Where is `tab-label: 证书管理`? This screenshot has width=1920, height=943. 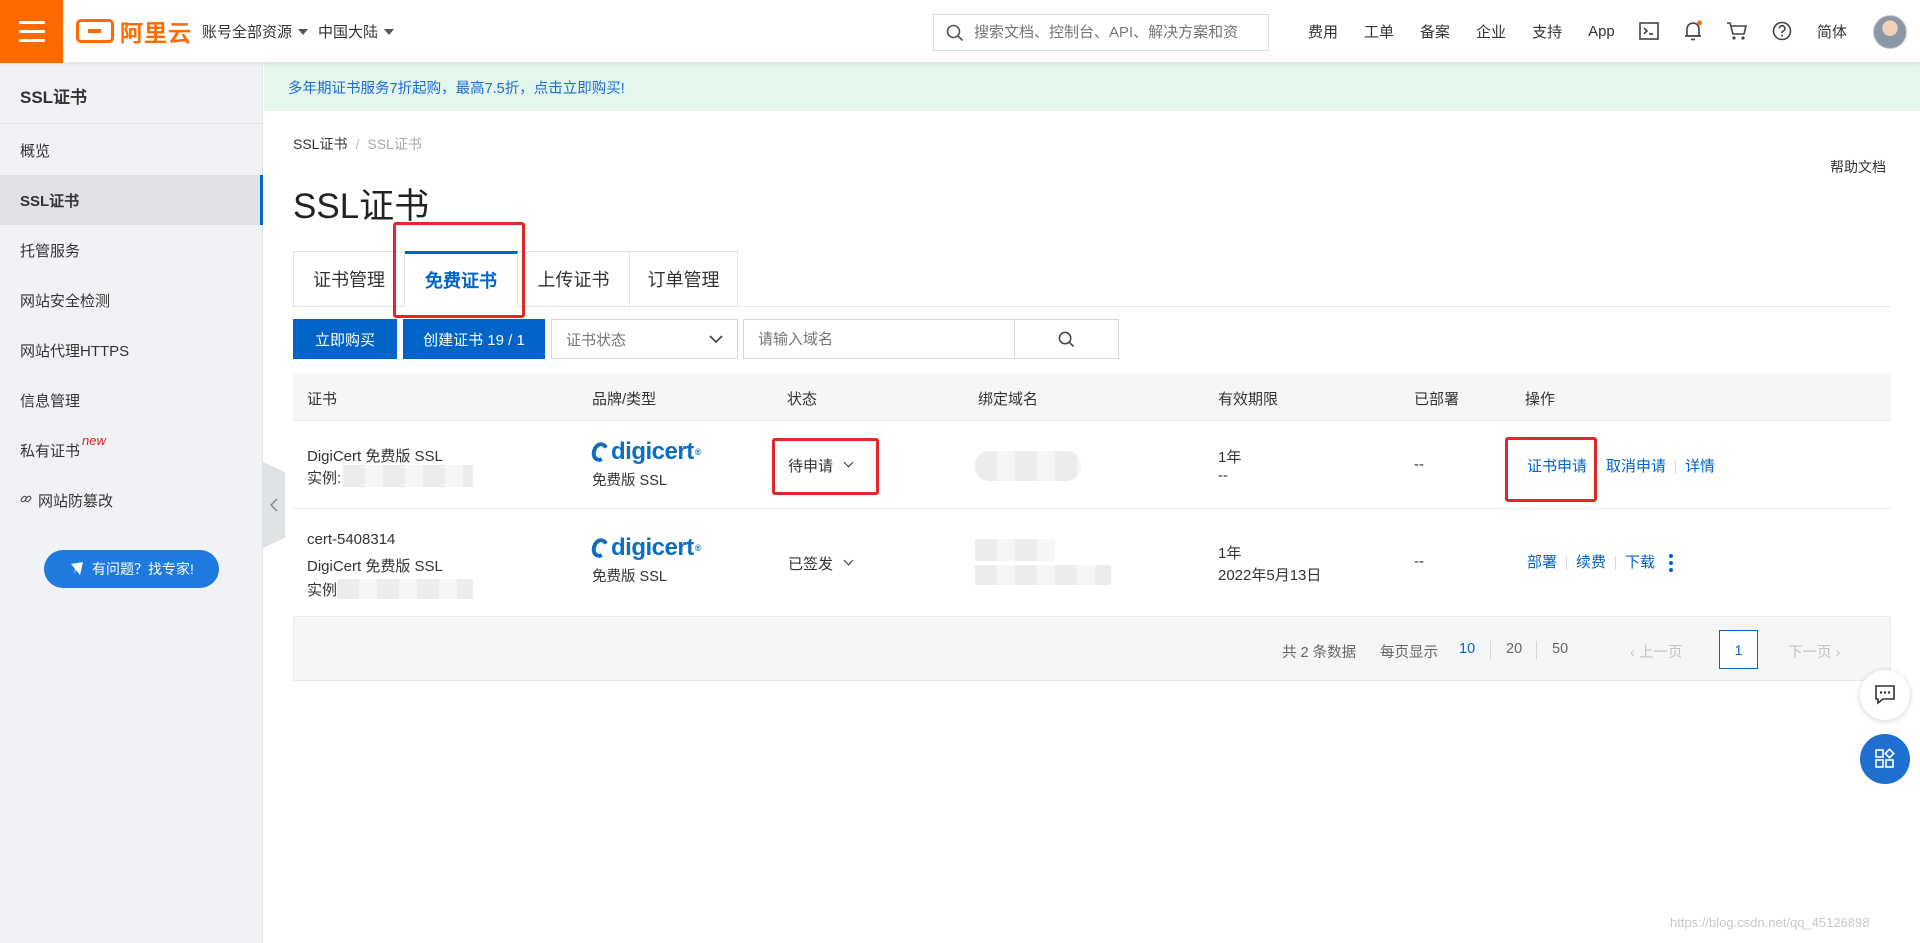
tab-label: 证书管理 is located at coordinates (349, 280).